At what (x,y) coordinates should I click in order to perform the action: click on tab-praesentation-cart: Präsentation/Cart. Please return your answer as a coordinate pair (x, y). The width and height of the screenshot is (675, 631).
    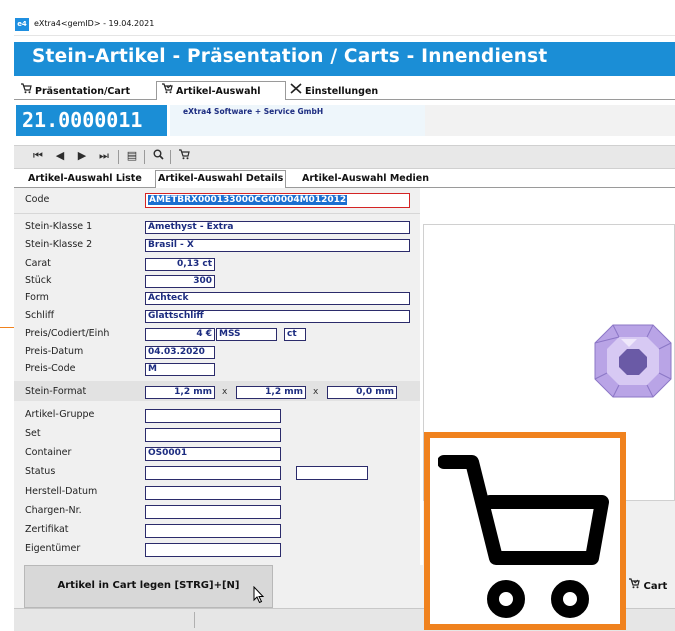
    Looking at the image, I should click on (73, 90).